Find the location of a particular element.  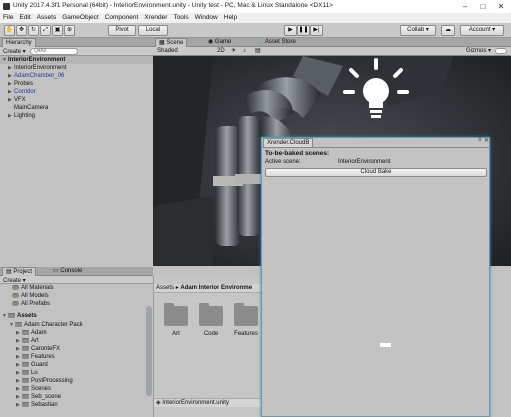

hierarchy-item: ▶ Probes is located at coordinates (16, 84).